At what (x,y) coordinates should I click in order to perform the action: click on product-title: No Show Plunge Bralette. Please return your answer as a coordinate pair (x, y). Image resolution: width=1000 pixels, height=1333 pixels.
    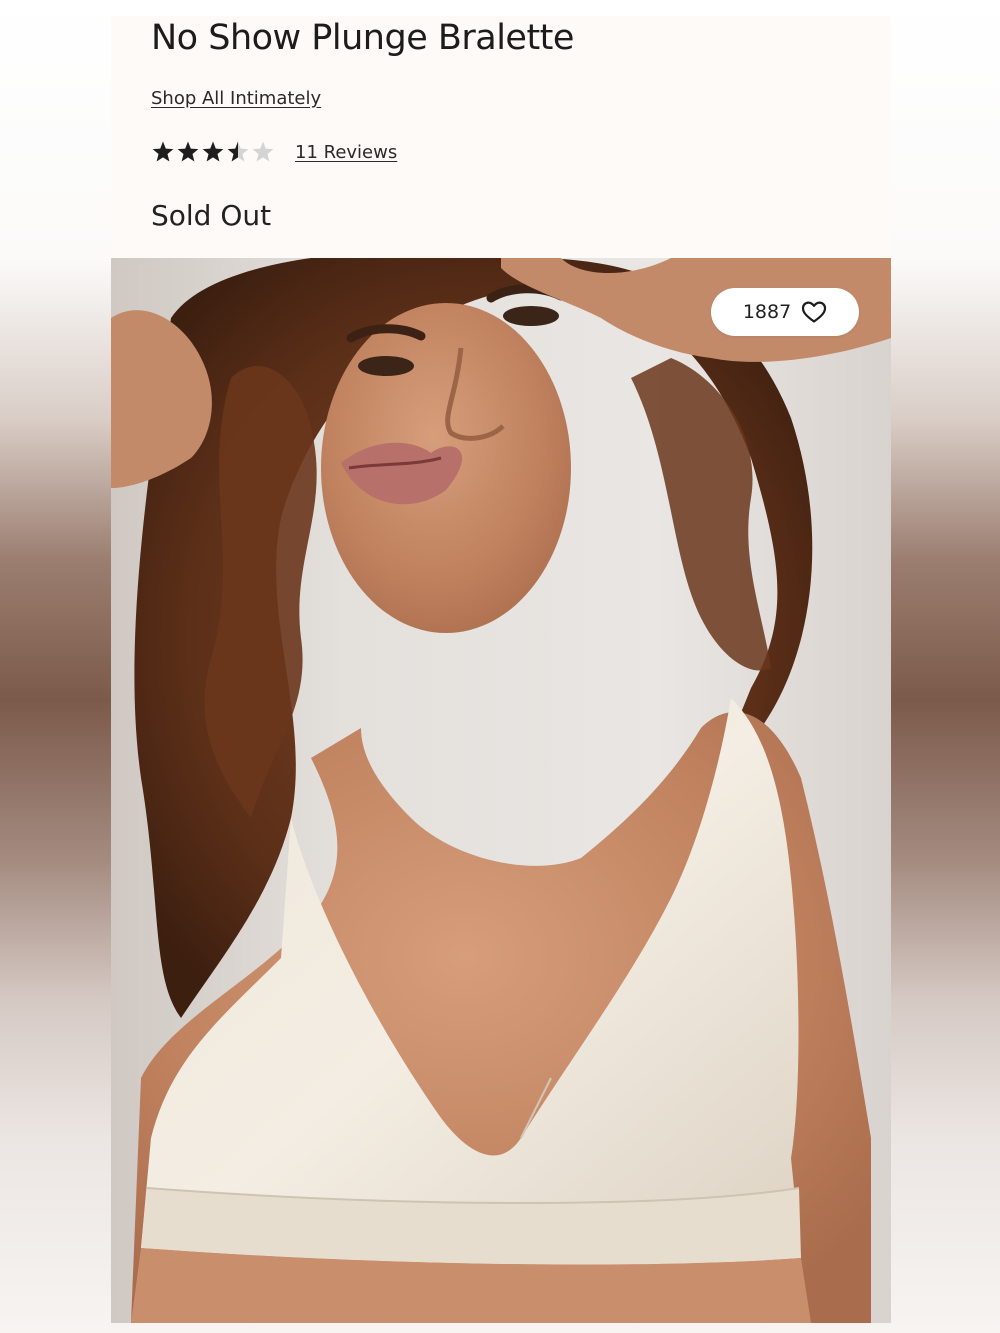
    Looking at the image, I should click on (362, 38).